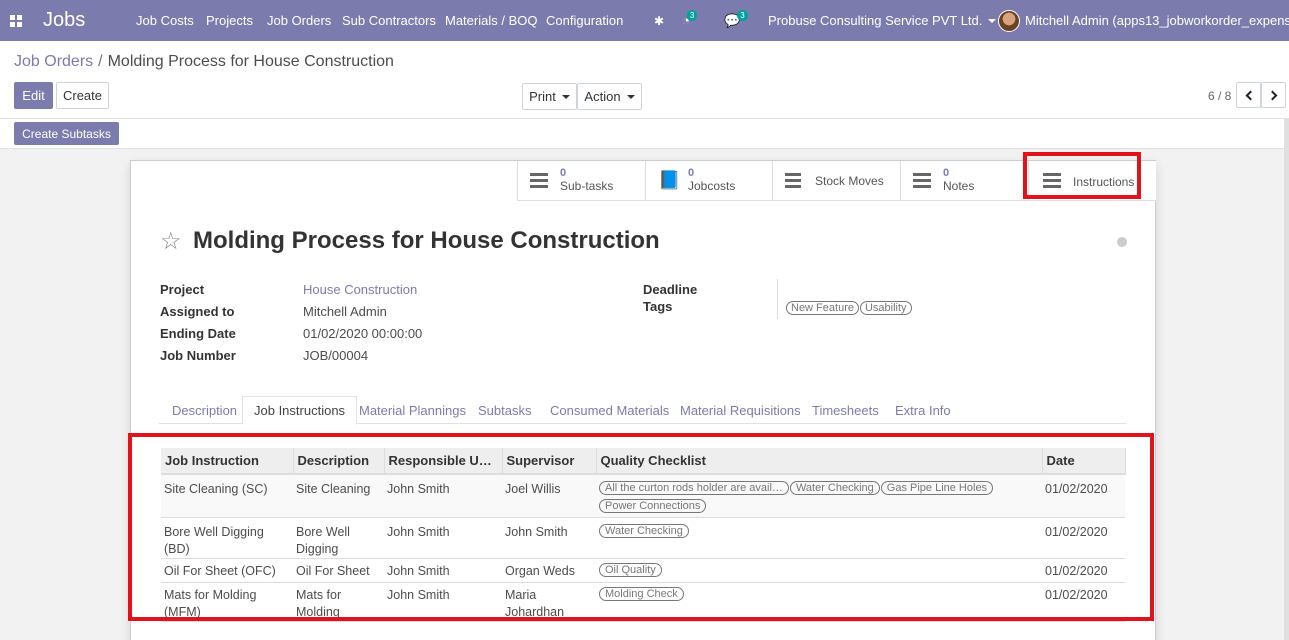 The height and width of the screenshot is (640, 1289). I want to click on pager-previous-button, so click(1248, 95).